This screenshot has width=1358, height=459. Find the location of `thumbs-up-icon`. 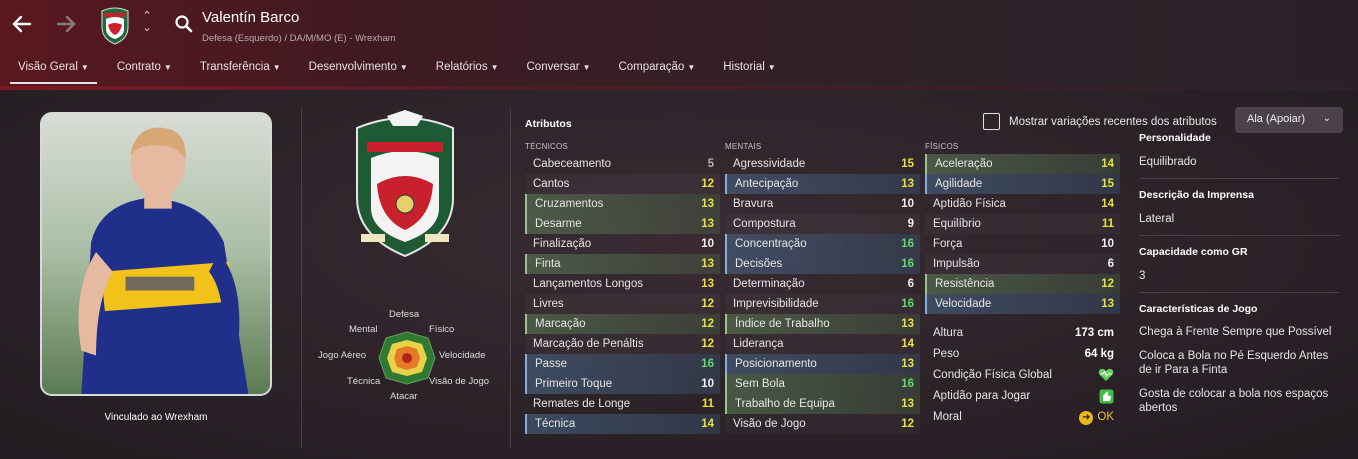

thumbs-up-icon is located at coordinates (1106, 398).